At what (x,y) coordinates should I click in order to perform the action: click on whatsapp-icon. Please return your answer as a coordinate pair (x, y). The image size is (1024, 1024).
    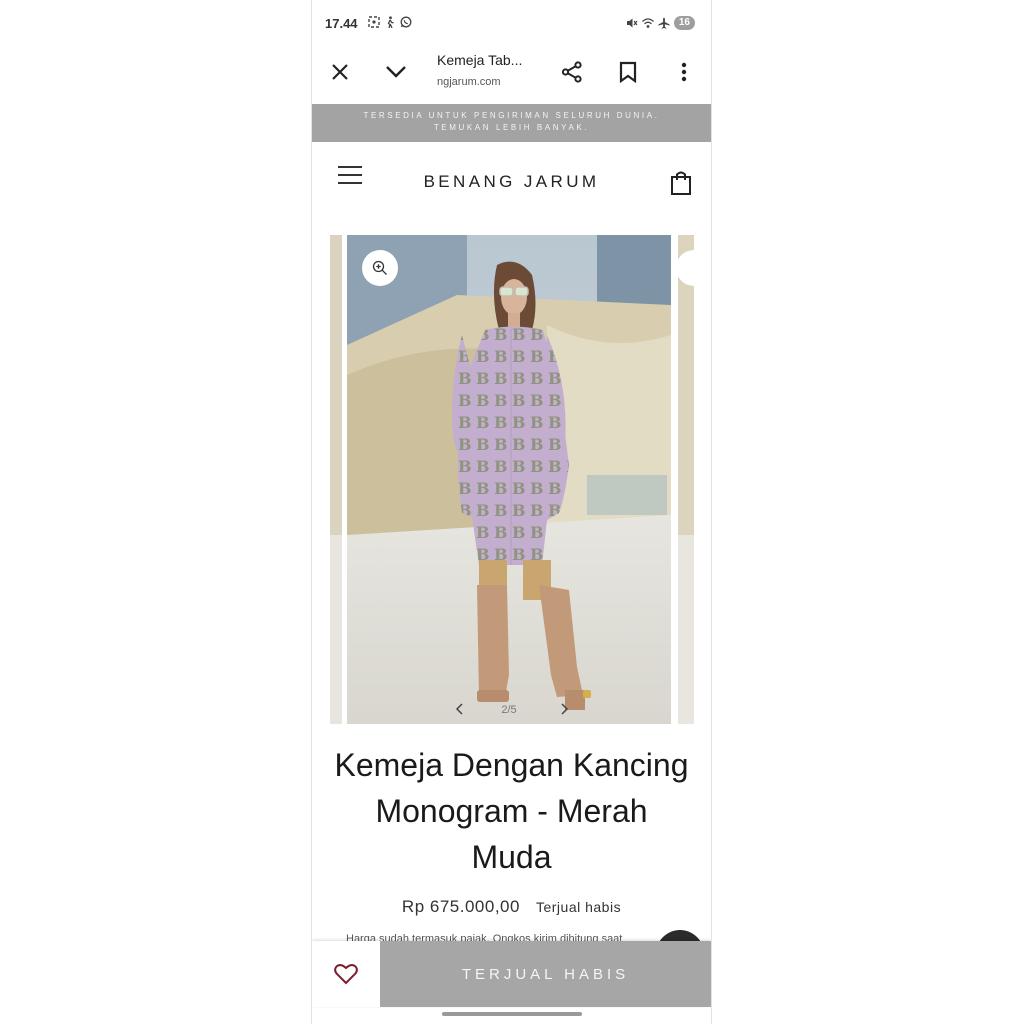
    Looking at the image, I should click on (406, 22).